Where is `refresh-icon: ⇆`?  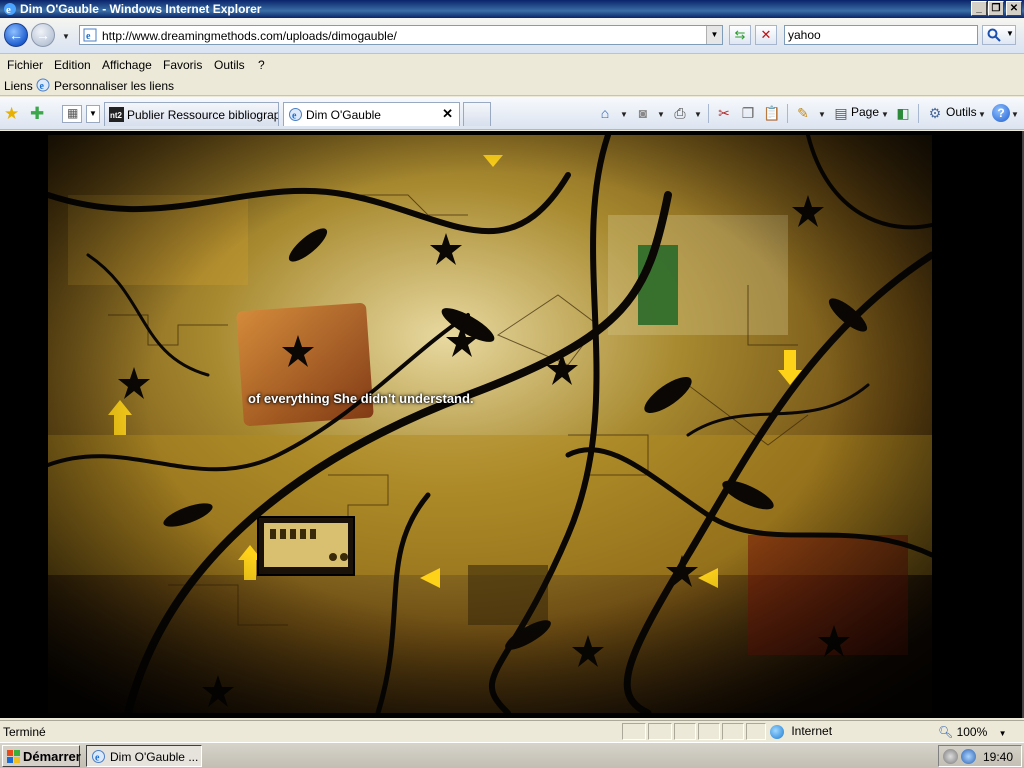 refresh-icon: ⇆ is located at coordinates (740, 34).